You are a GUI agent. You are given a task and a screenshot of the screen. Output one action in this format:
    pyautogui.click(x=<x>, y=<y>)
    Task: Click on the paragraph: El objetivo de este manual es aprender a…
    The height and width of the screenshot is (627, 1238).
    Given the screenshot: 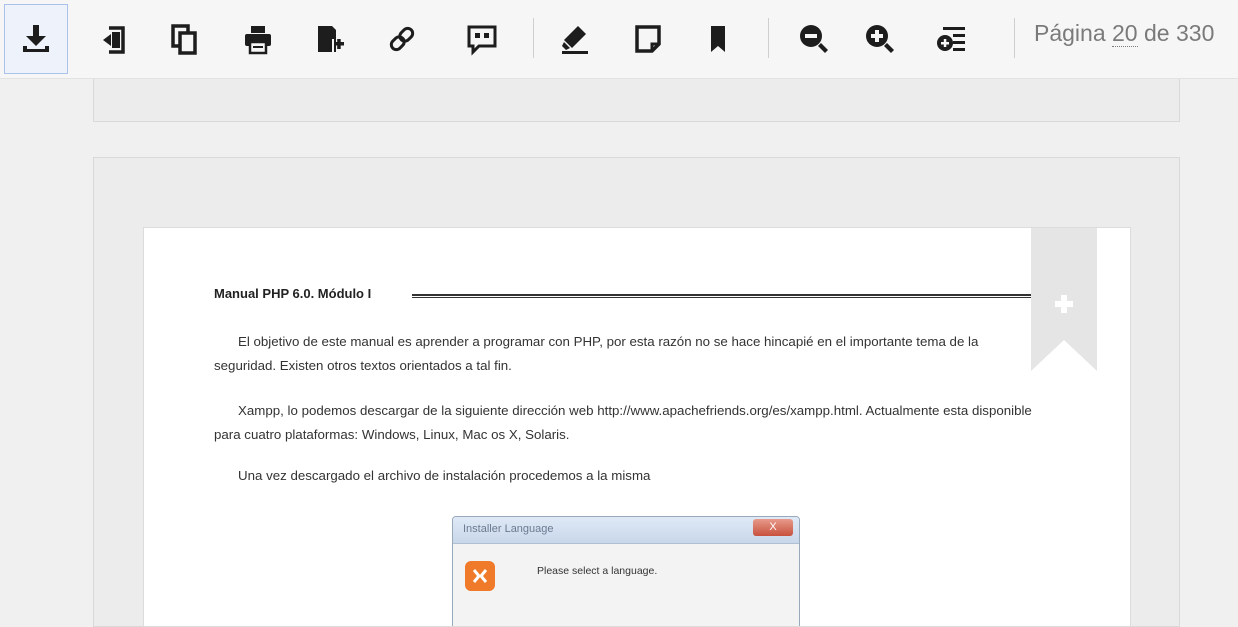 What is the action you would take?
    pyautogui.click(x=596, y=353)
    